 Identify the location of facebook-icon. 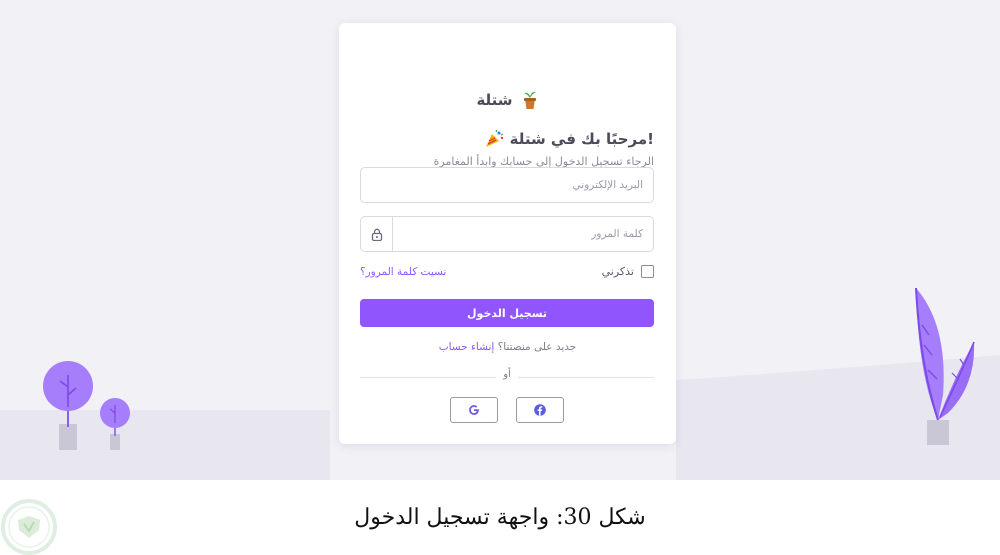
(540, 410).